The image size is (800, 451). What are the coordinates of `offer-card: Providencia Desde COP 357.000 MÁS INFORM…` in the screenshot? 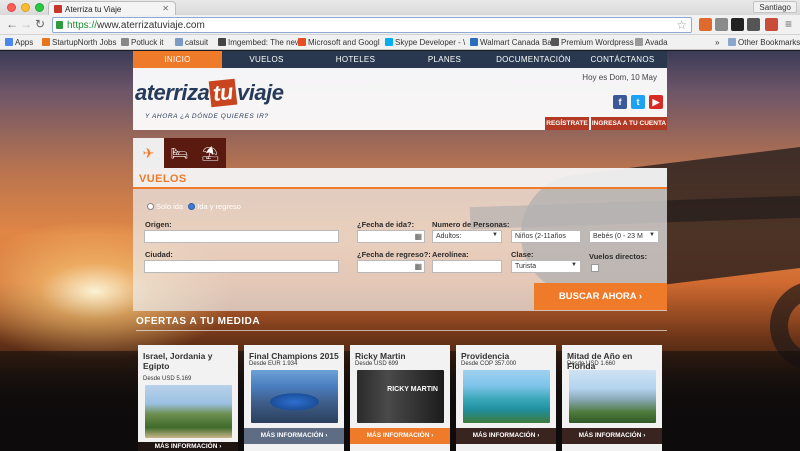 It's located at (506, 398).